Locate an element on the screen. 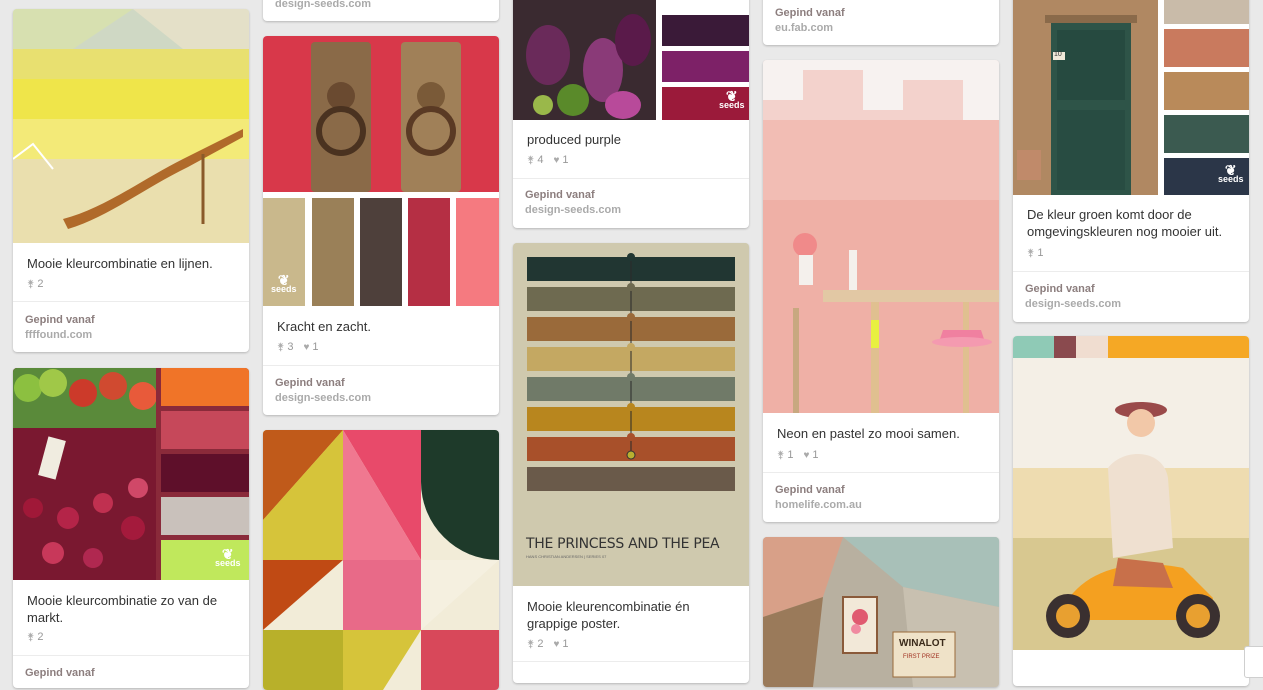 The height and width of the screenshot is (690, 1263). sign-subtitle: FIRST PRIZE is located at coordinates (921, 657).